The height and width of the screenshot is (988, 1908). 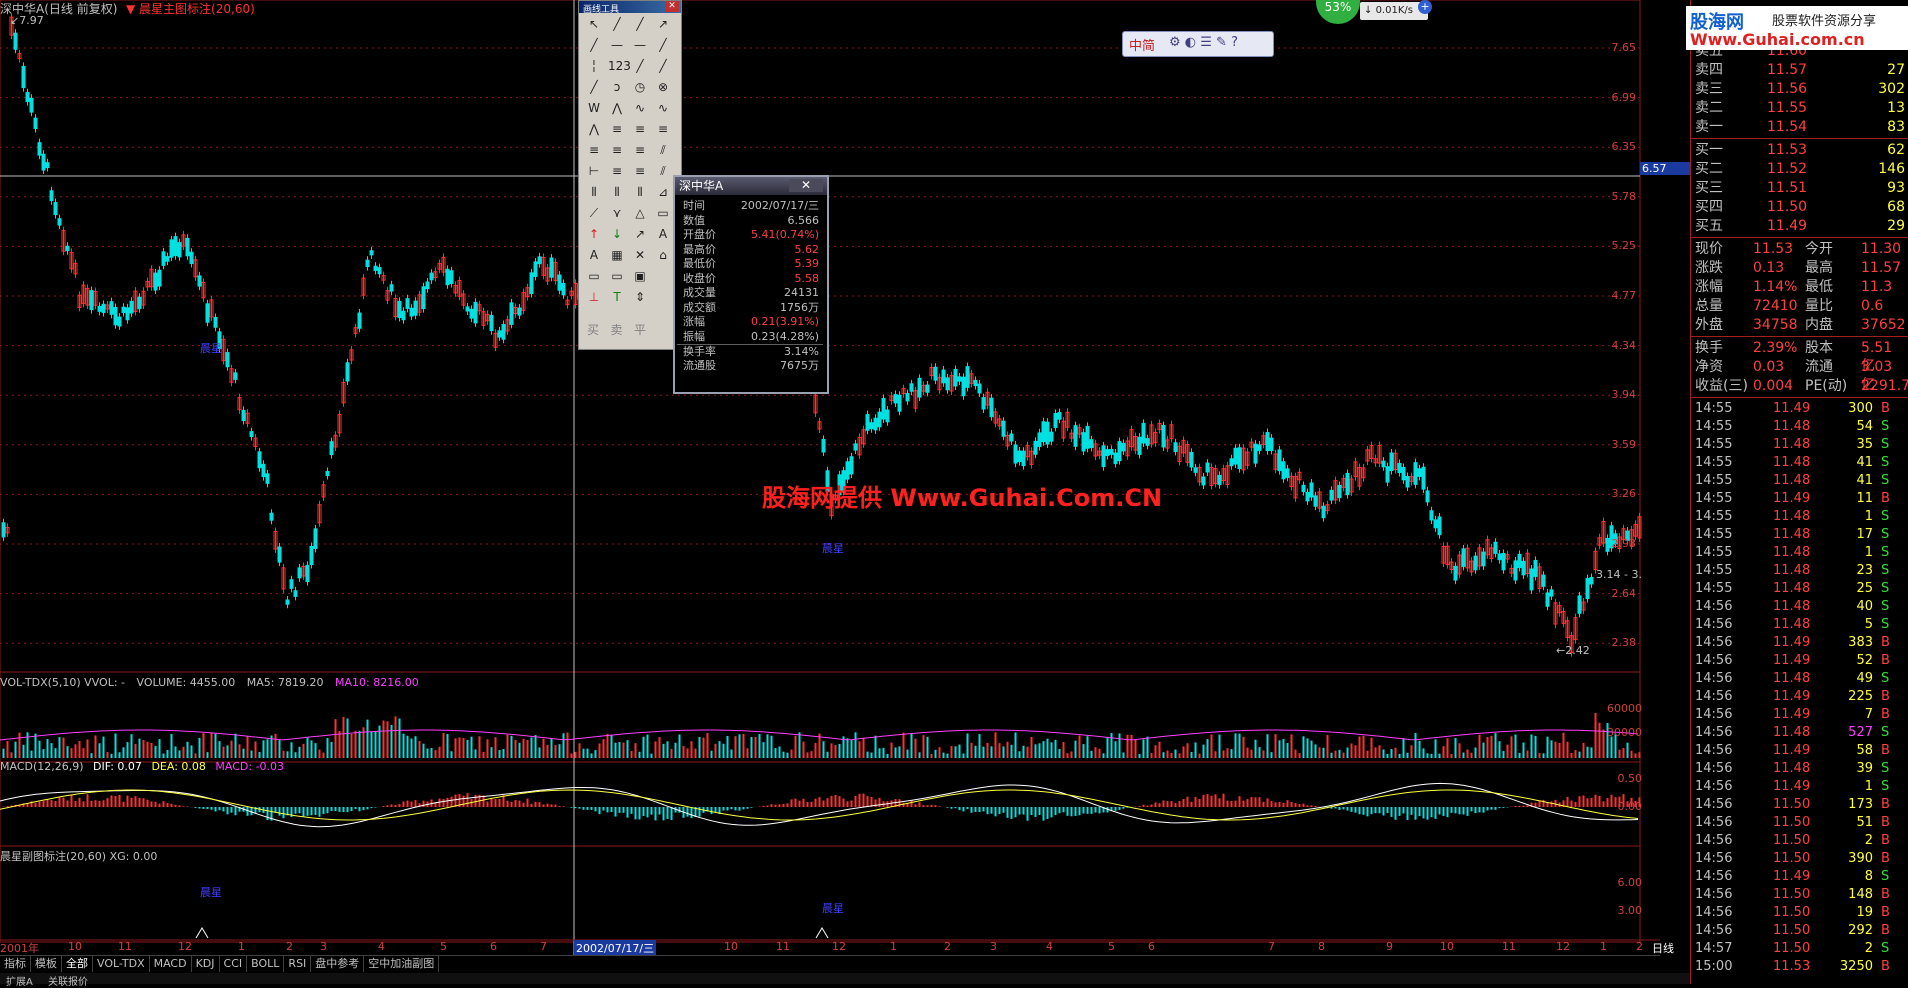 What do you see at coordinates (617, 87) in the screenshot?
I see `draw-tool-icon: ↄ` at bounding box center [617, 87].